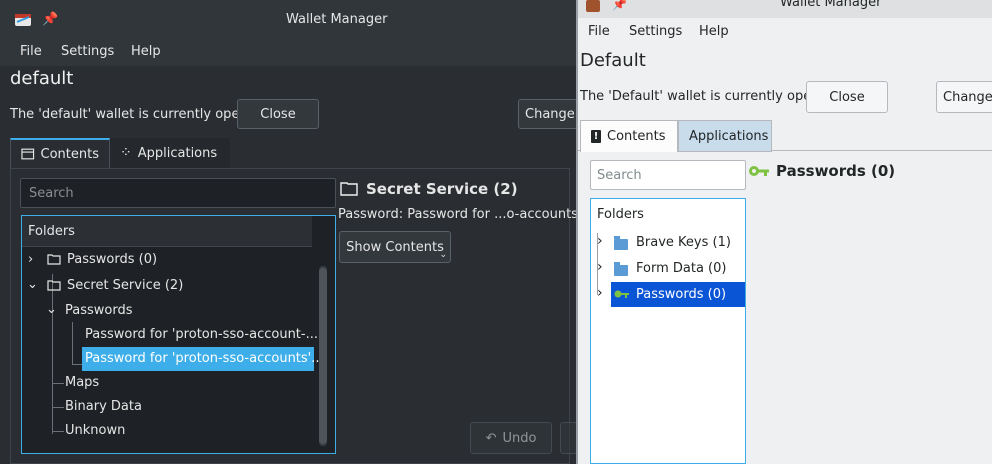 Image resolution: width=992 pixels, height=464 pixels. I want to click on show-contents-button: Show Contents ⌄, so click(395, 247).